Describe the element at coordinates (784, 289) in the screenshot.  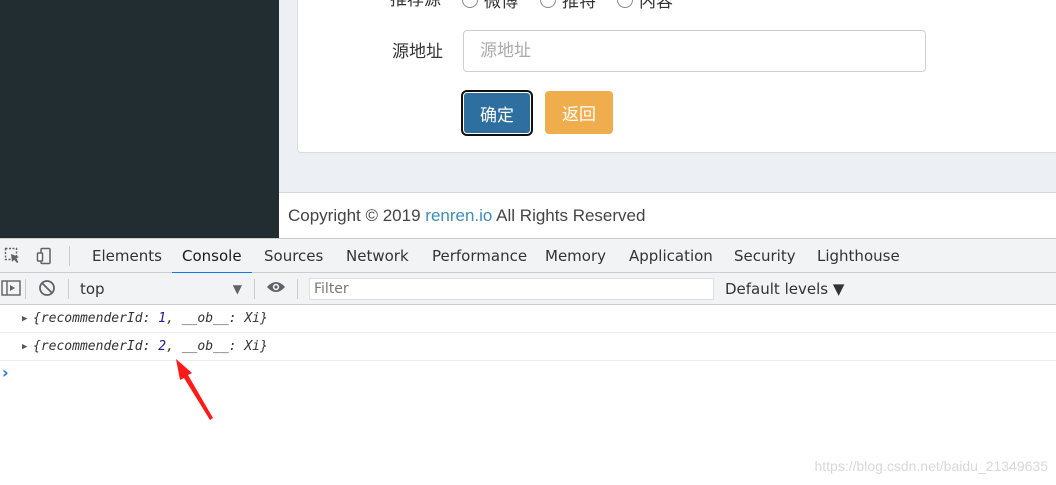
I see `log-levels-dropdown: Default levels ▼` at that location.